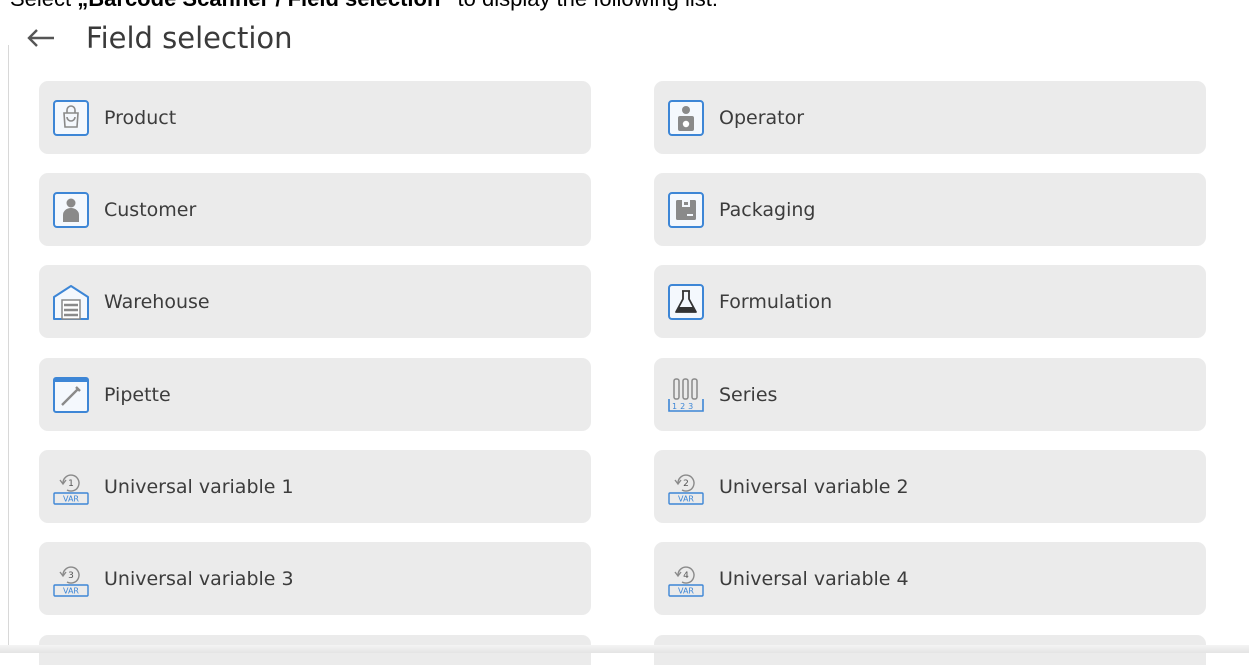 Image resolution: width=1249 pixels, height=665 pixels. What do you see at coordinates (189, 38) in the screenshot?
I see `page-title: Field selection` at bounding box center [189, 38].